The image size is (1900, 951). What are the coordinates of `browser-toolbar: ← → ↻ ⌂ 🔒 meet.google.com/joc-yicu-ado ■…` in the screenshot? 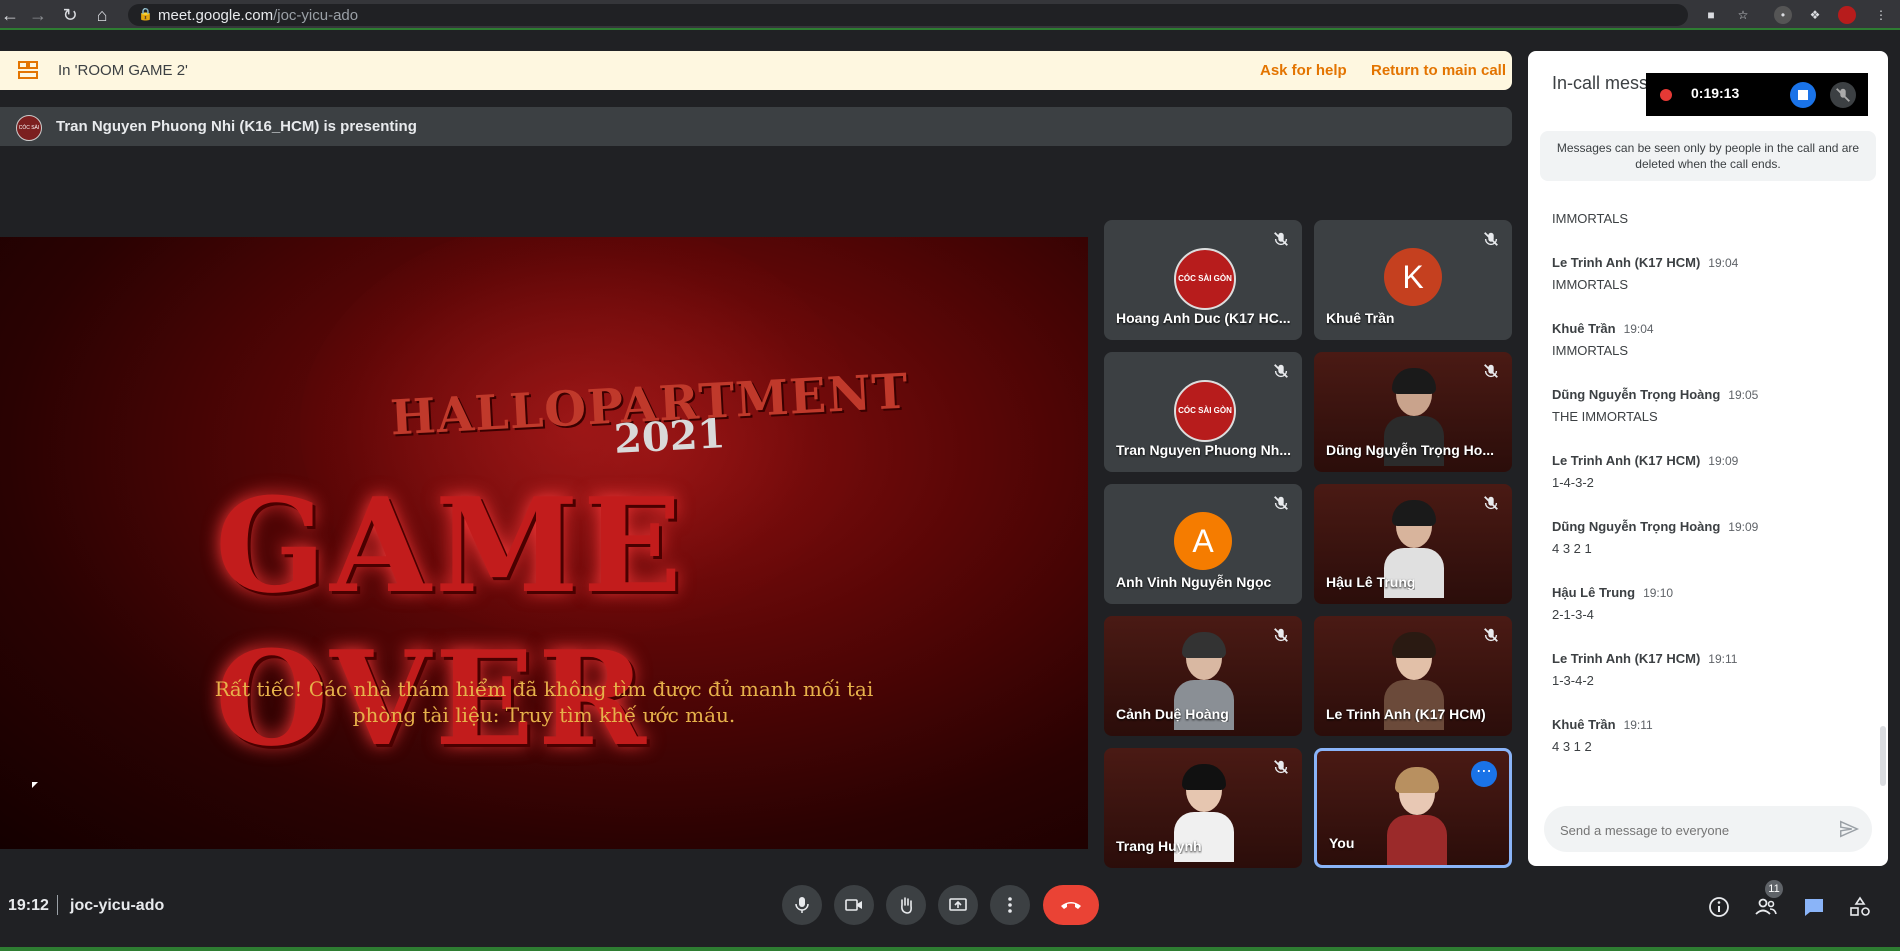 It's located at (950, 15).